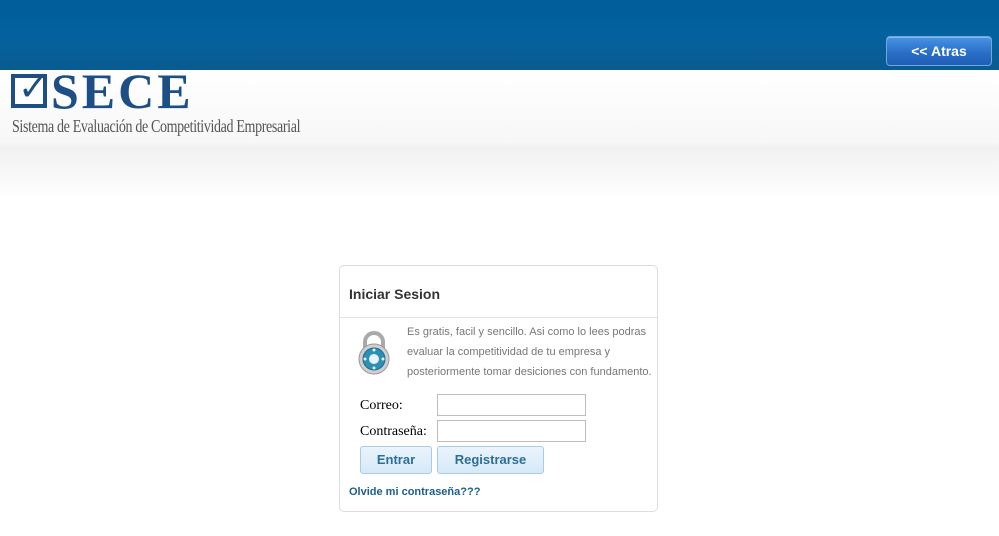  Describe the element at coordinates (396, 460) in the screenshot. I see `login-button: Entrar` at that location.